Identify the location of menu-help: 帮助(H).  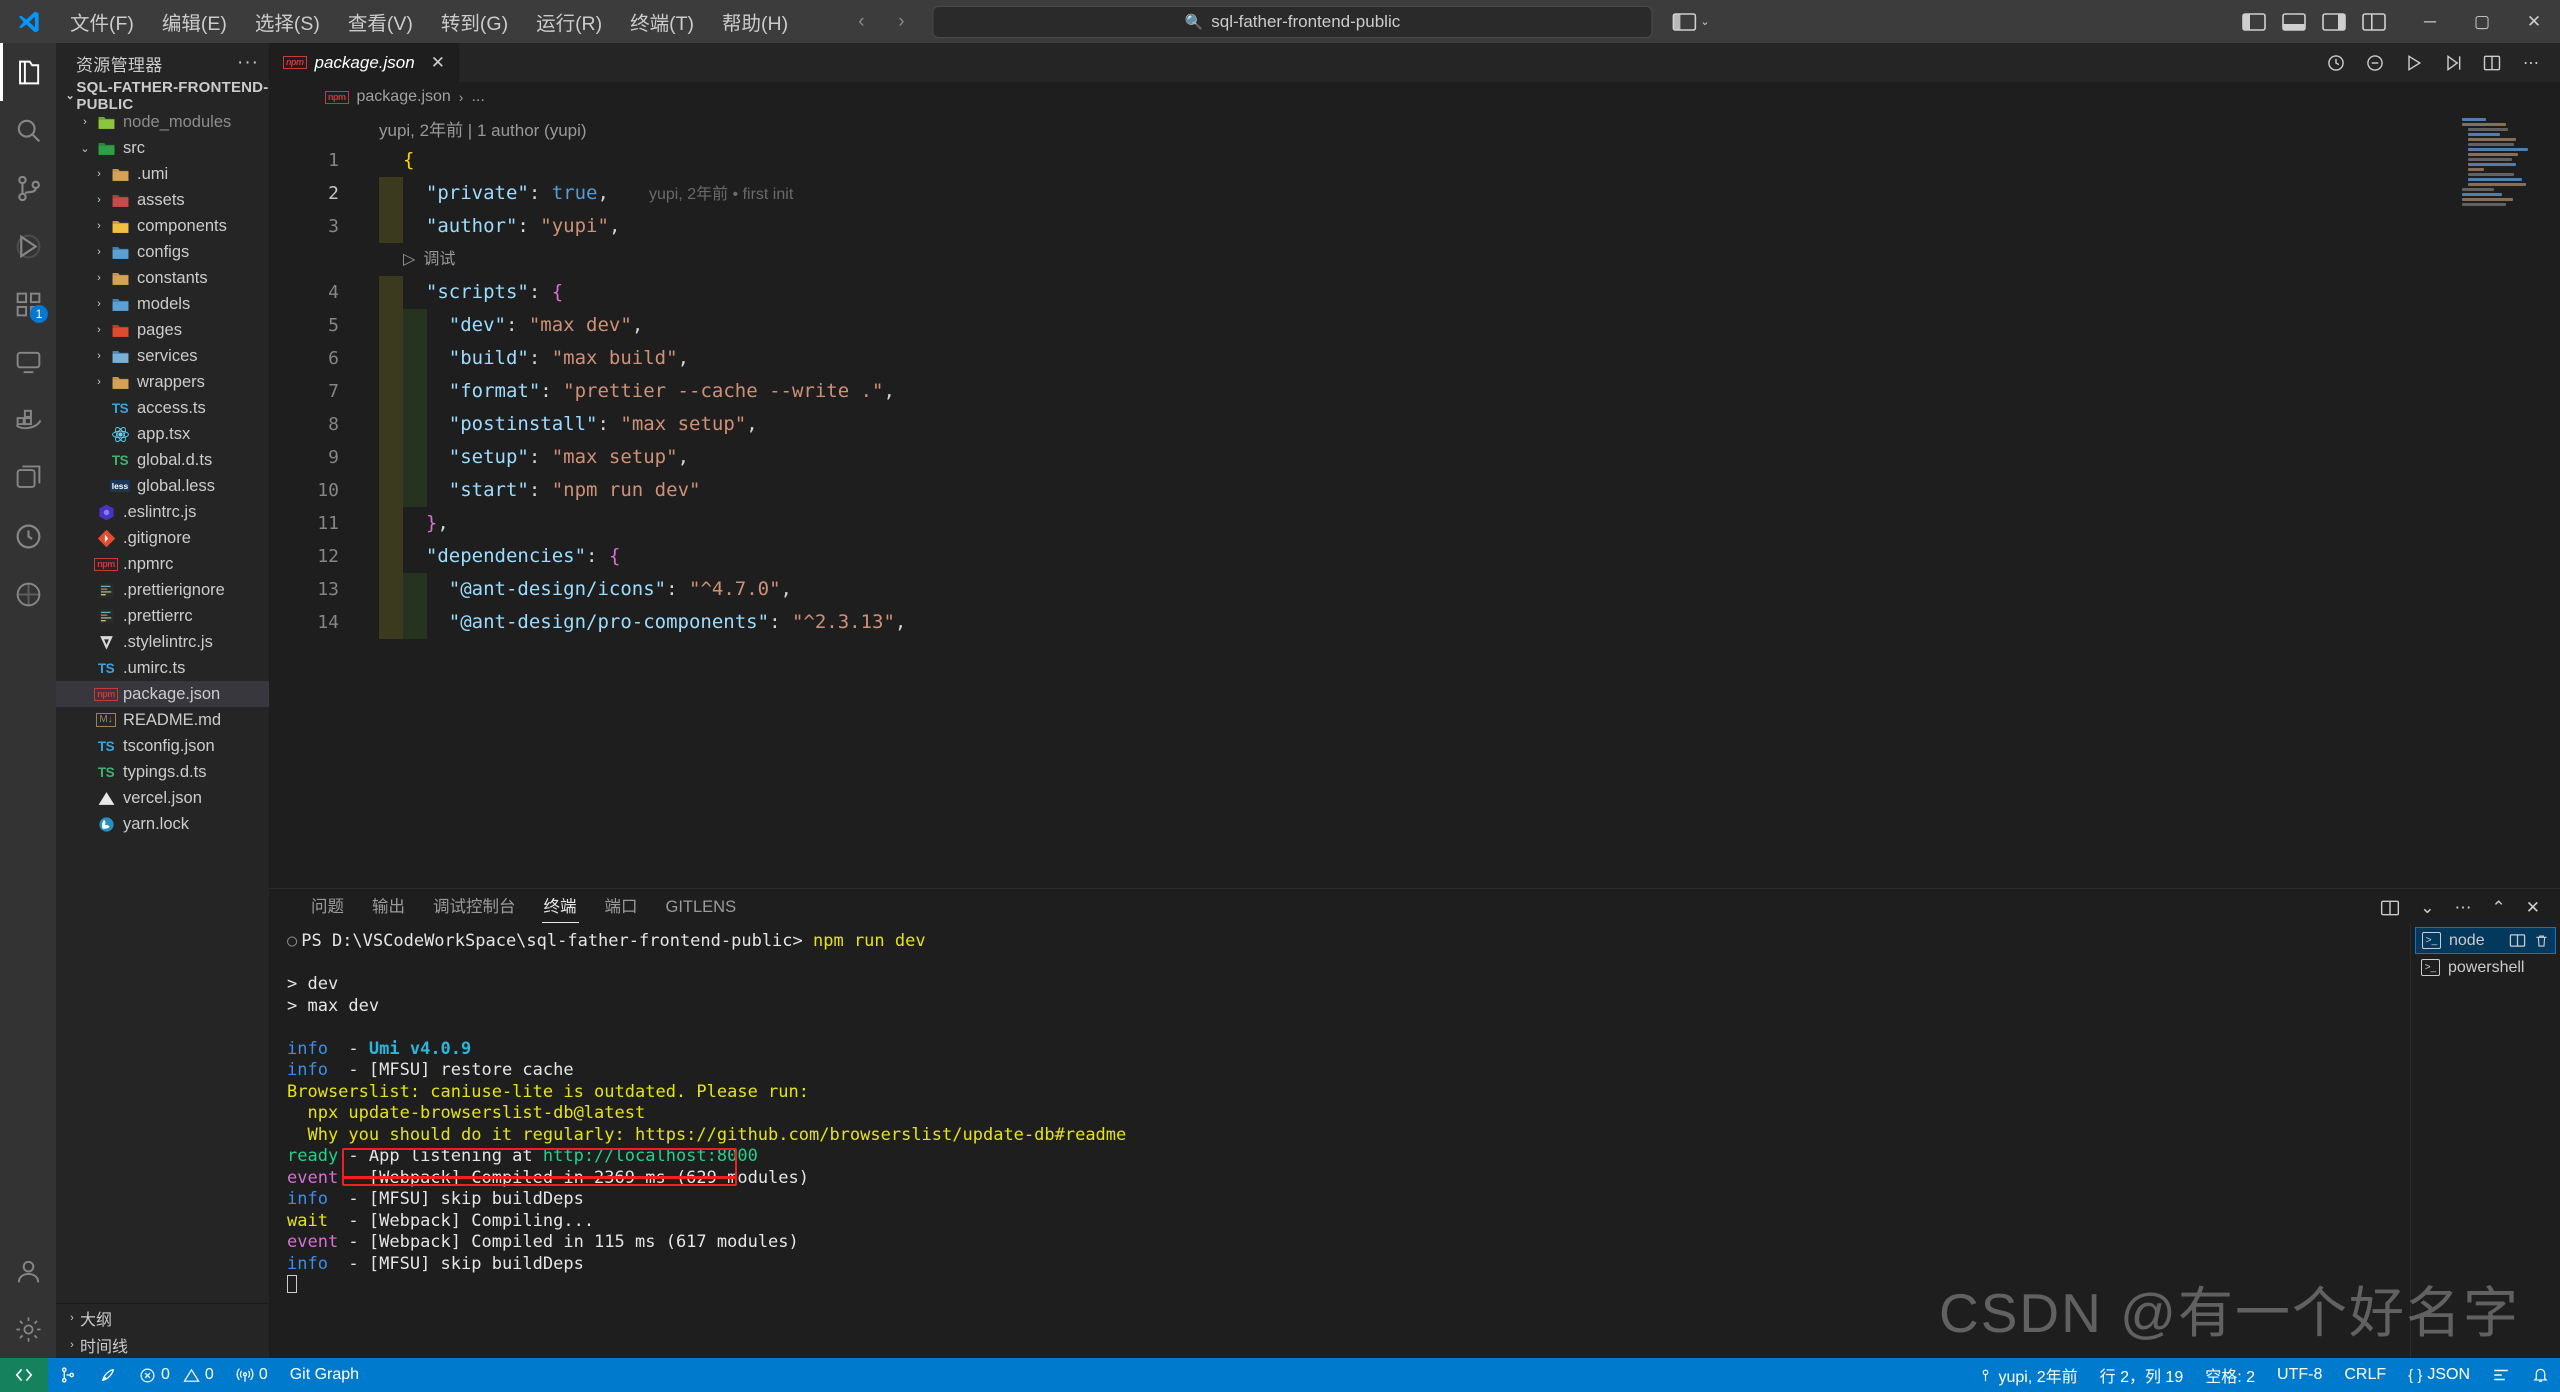
(755, 21).